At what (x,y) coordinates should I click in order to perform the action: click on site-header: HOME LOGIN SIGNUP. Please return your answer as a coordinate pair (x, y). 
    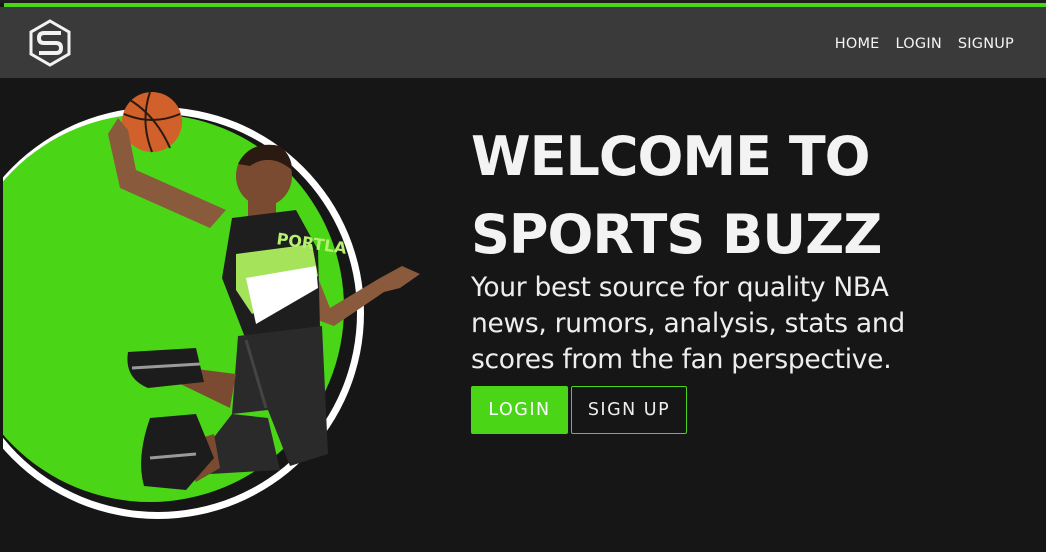
    Looking at the image, I should click on (523, 42).